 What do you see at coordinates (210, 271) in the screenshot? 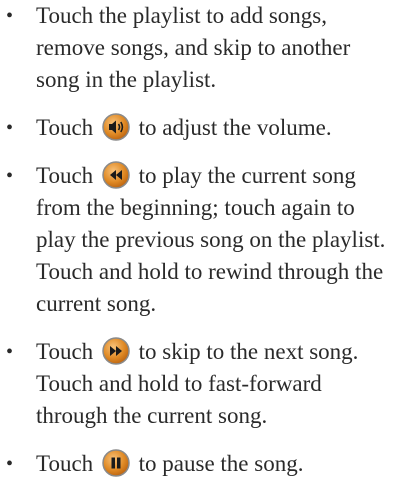
I see `item-line: Touch and hold to rewind through the` at bounding box center [210, 271].